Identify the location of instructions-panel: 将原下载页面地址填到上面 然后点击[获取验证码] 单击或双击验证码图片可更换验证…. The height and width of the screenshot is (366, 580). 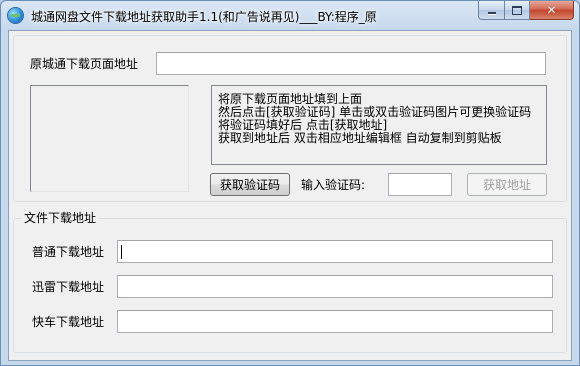
(379, 125).